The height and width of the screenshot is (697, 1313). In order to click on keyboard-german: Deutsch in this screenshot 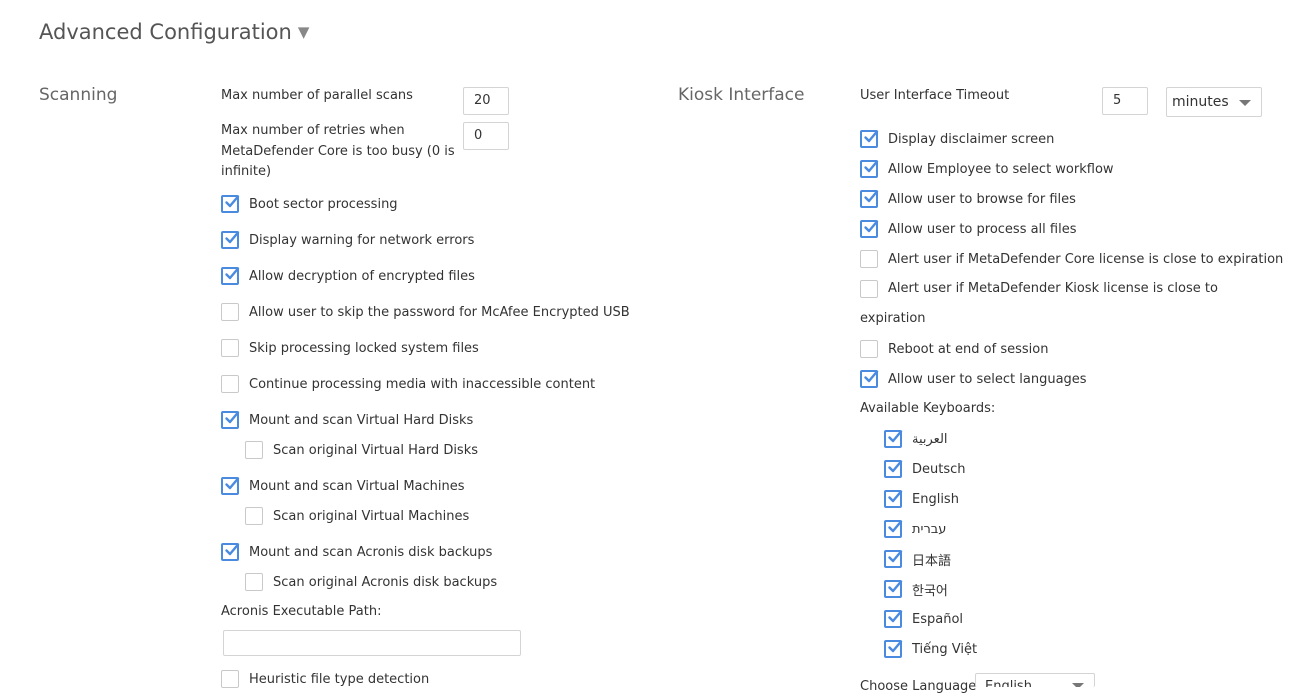, I will do `click(925, 469)`.